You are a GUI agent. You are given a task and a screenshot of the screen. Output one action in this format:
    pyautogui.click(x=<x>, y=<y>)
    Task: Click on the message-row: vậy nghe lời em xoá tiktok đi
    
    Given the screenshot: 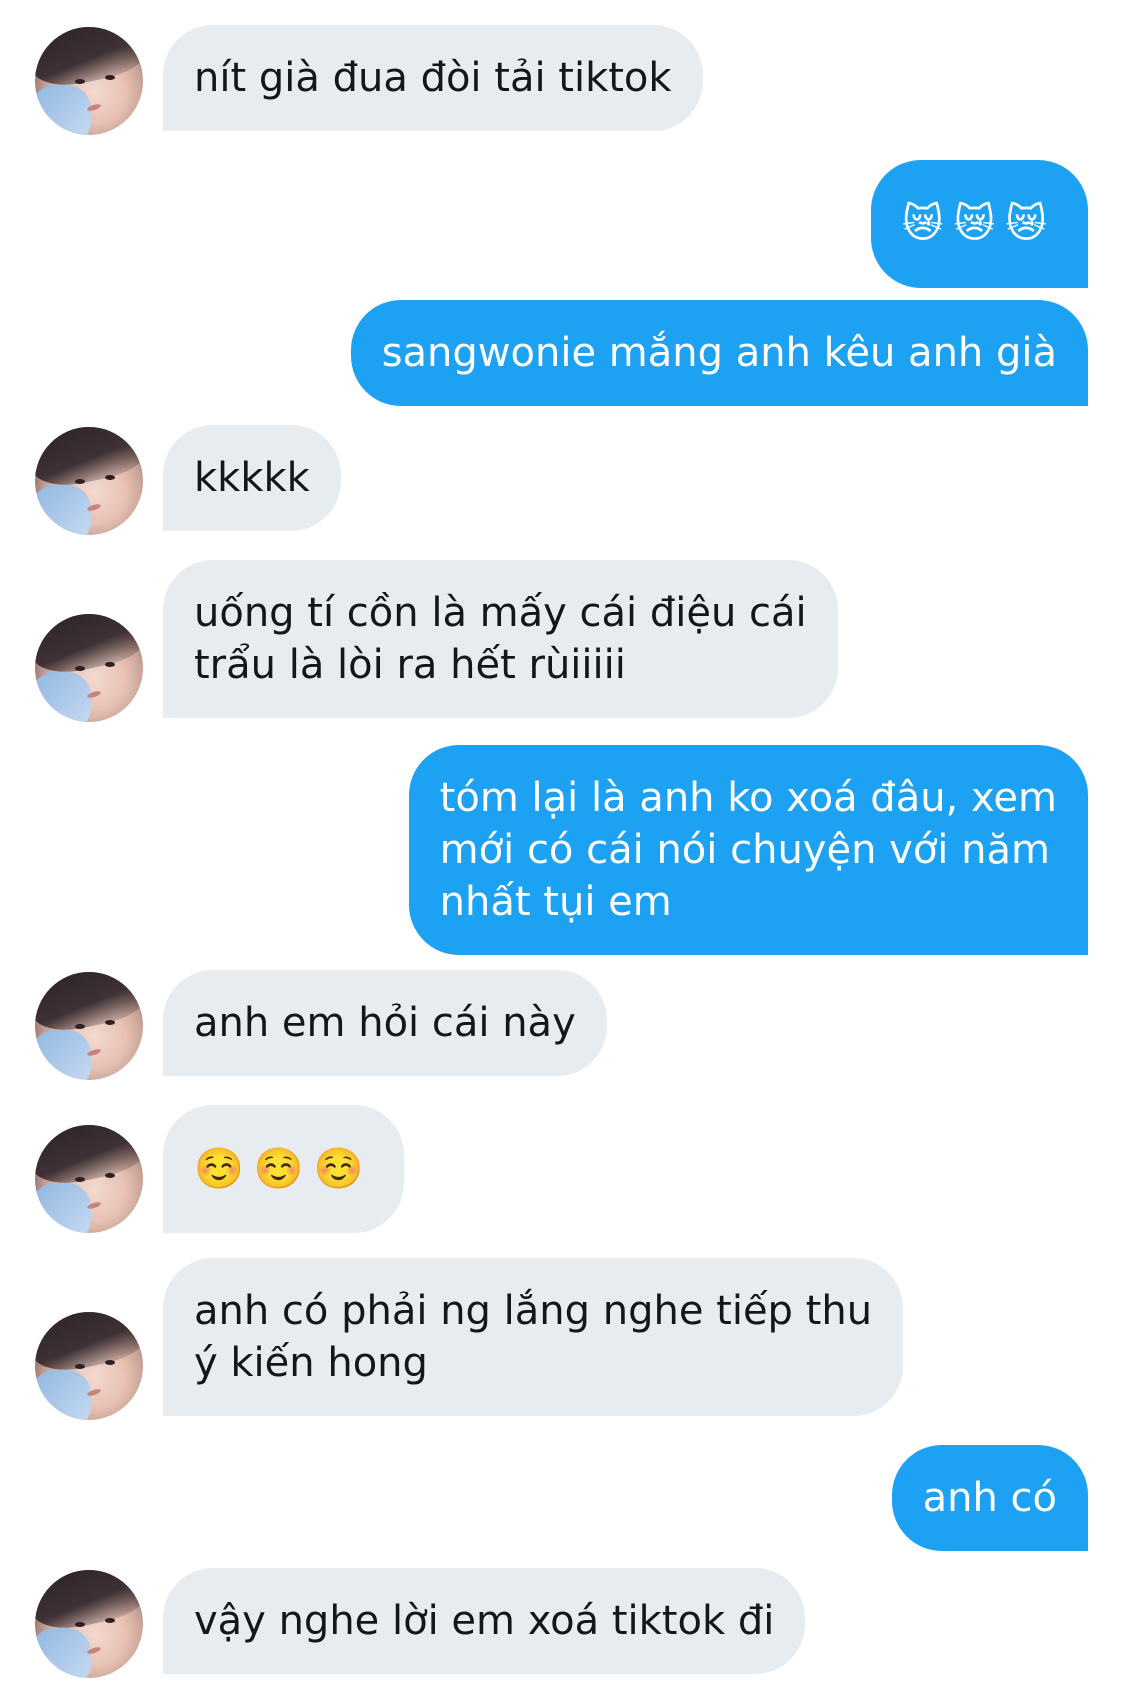 What is the action you would take?
    pyautogui.click(x=562, y=1624)
    